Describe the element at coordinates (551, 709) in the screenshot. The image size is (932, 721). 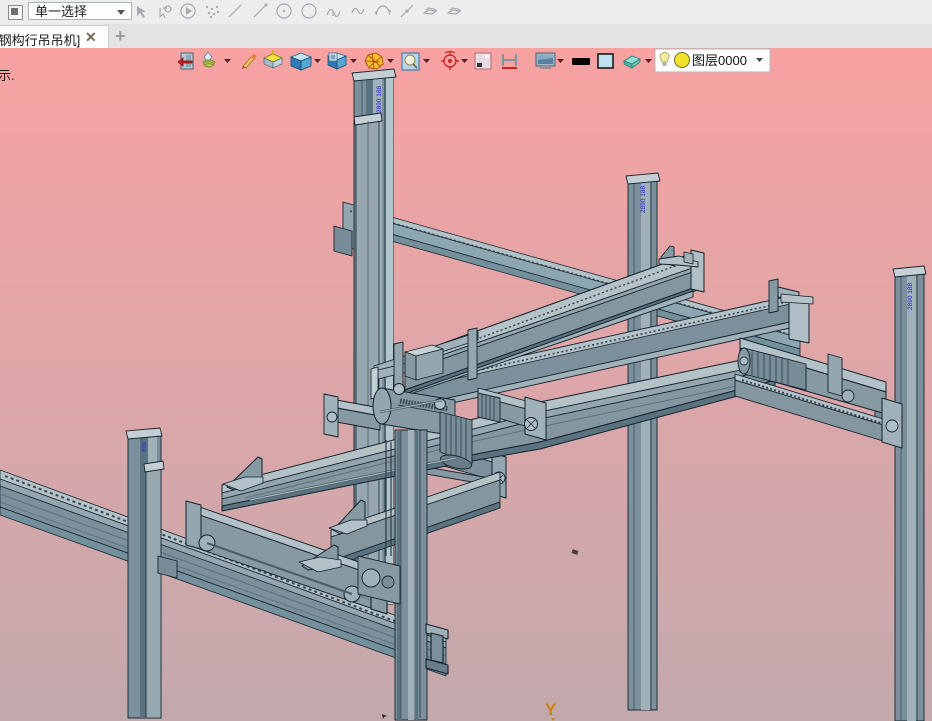
I see `svg-text: Y` at that location.